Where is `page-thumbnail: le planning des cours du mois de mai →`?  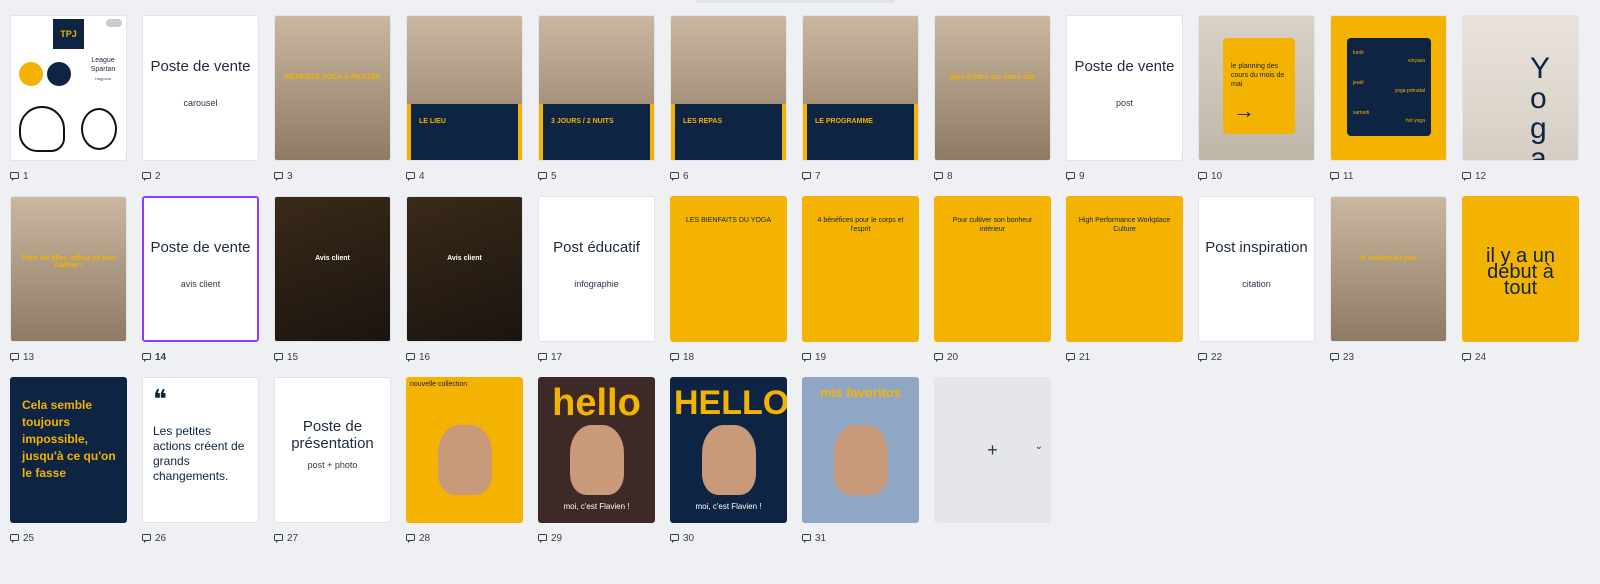
page-thumbnail: le planning des cours du mois de mai → is located at coordinates (1256, 88).